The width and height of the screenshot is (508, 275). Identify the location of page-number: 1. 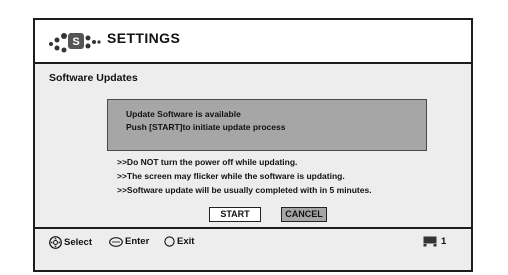
(444, 241).